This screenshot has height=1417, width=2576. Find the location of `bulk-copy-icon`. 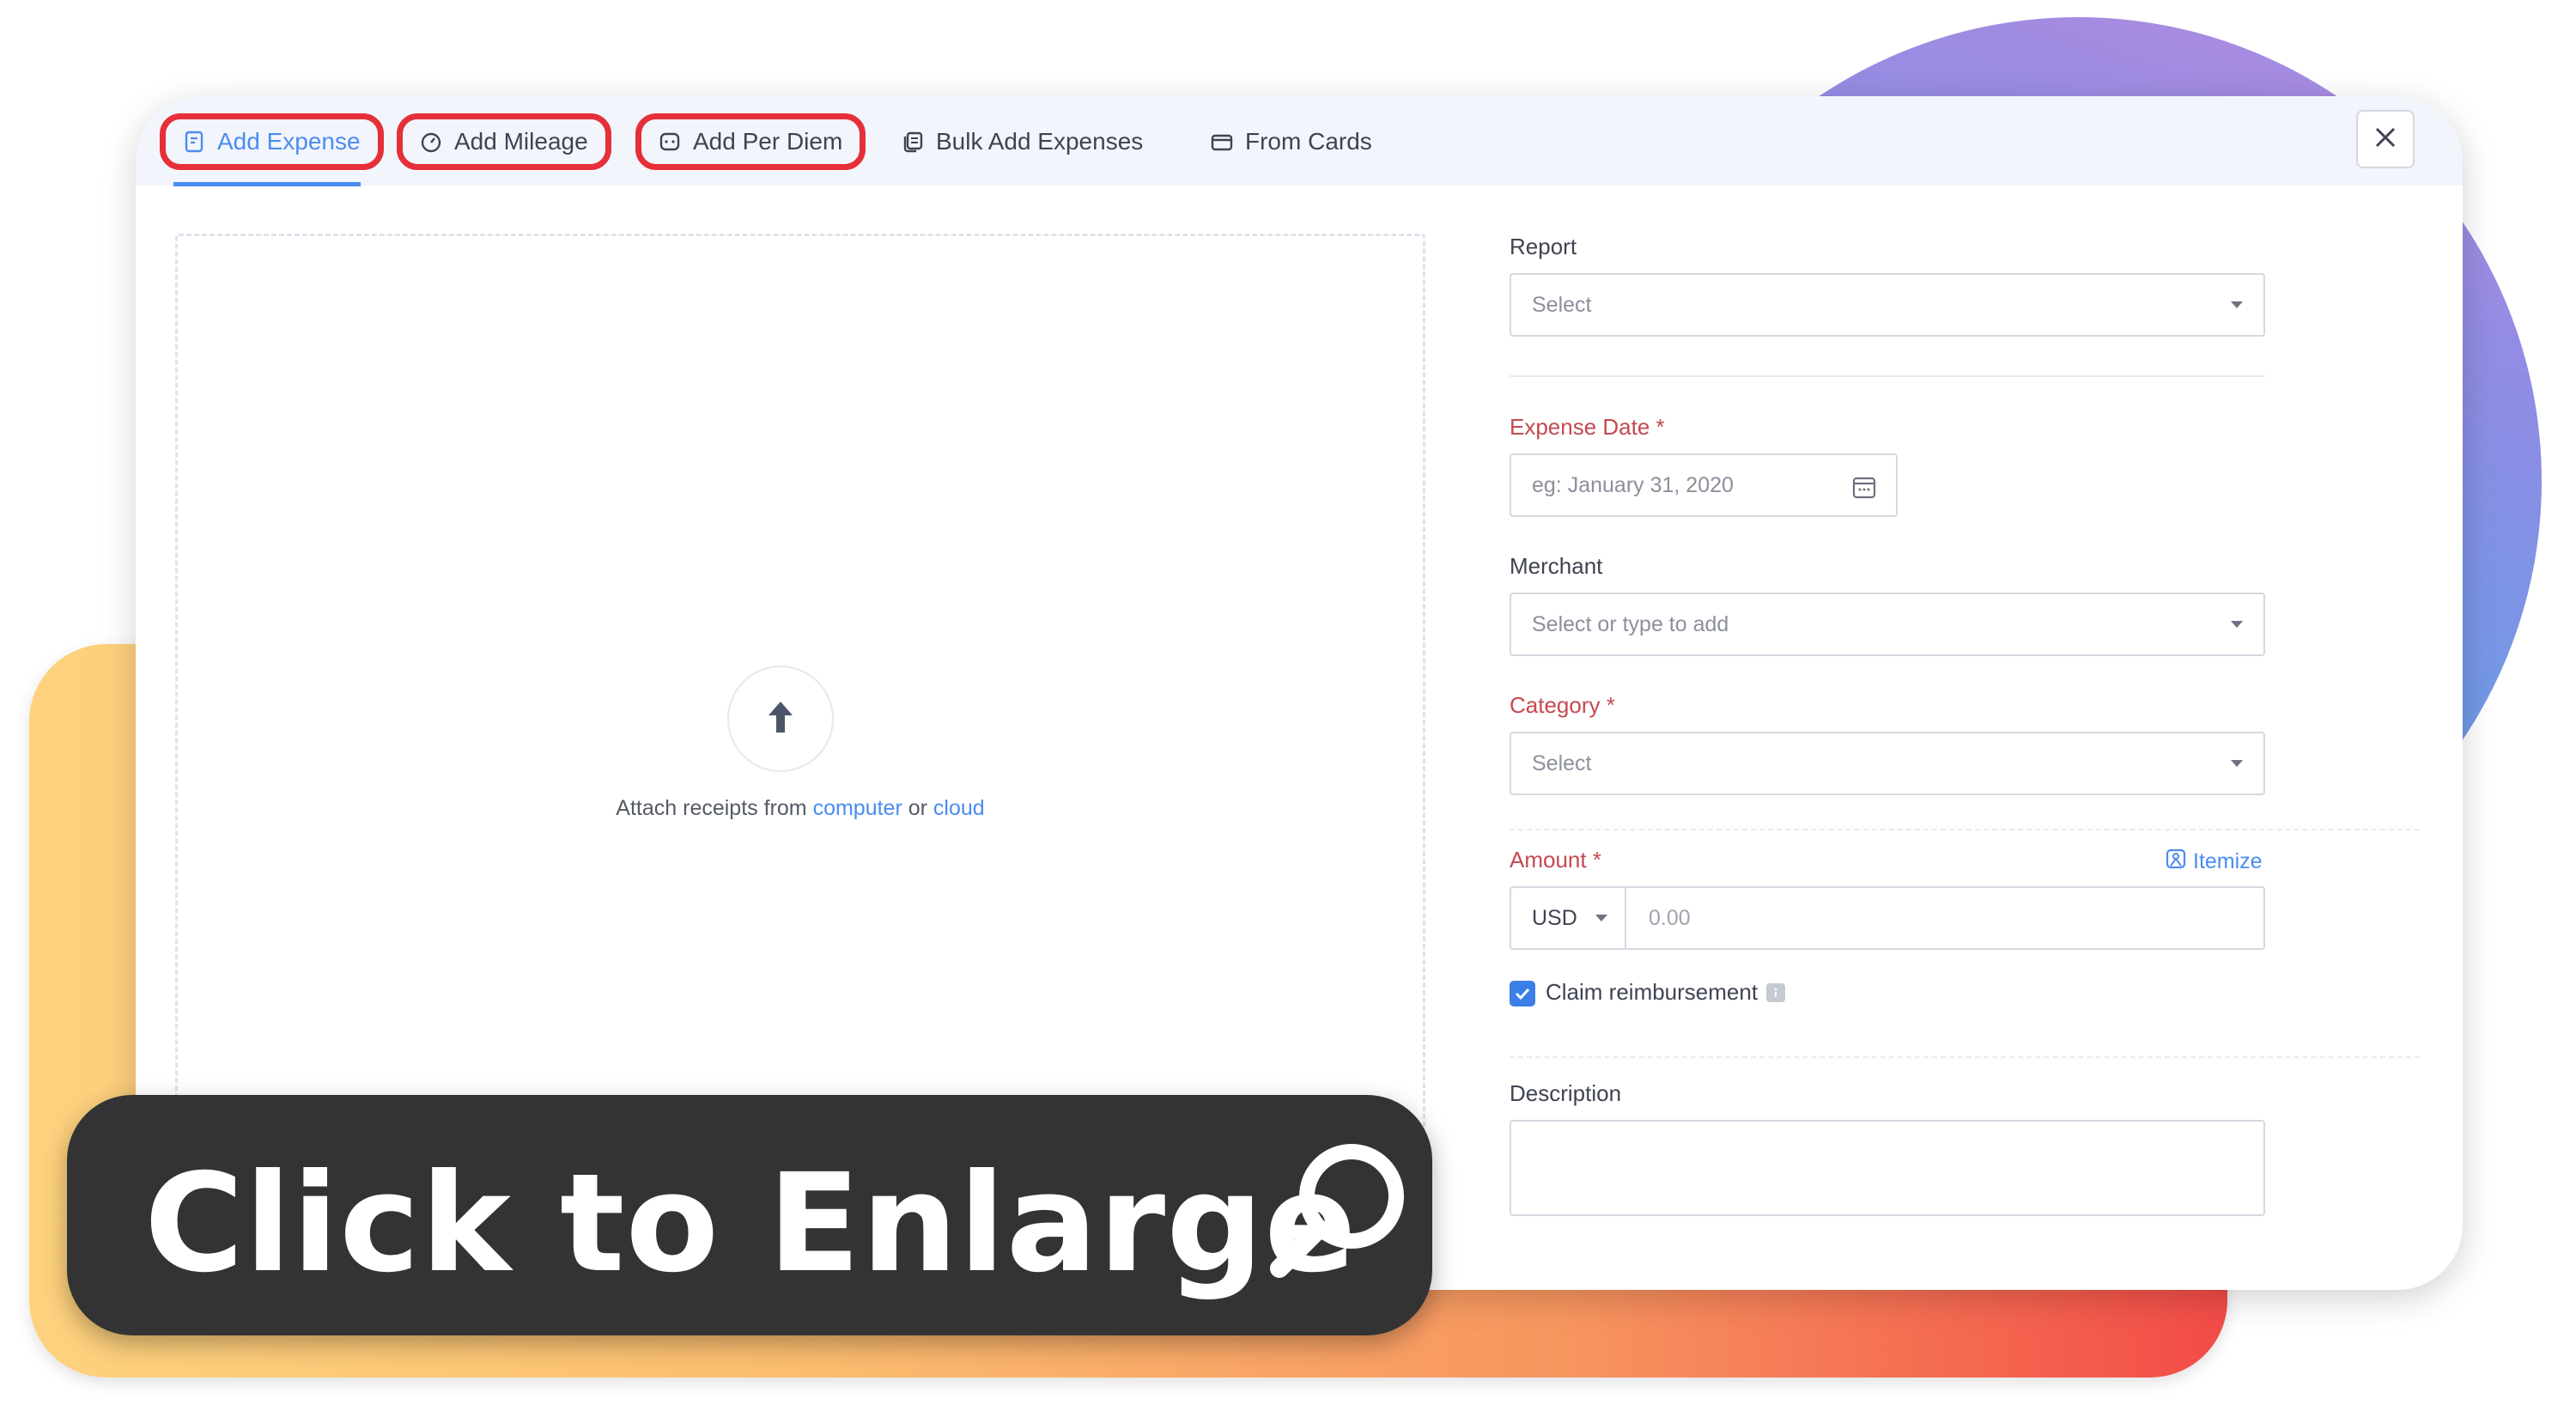

bulk-copy-icon is located at coordinates (913, 142).